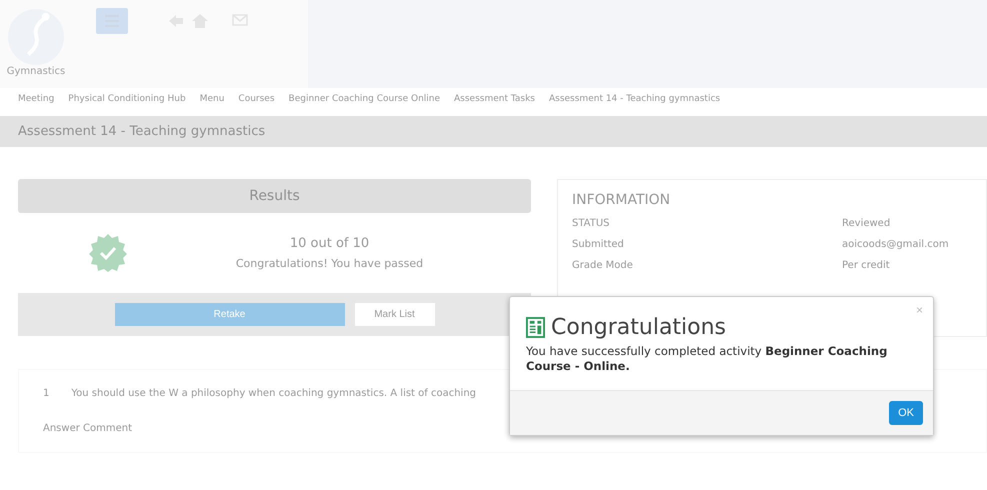 This screenshot has height=490, width=987. I want to click on retake-button: Retake, so click(229, 314).